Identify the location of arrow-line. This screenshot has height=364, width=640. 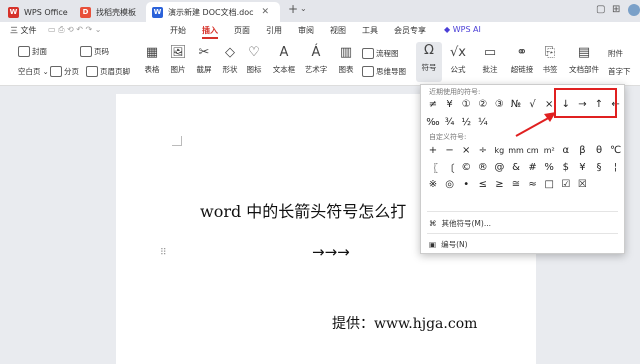
(534, 126).